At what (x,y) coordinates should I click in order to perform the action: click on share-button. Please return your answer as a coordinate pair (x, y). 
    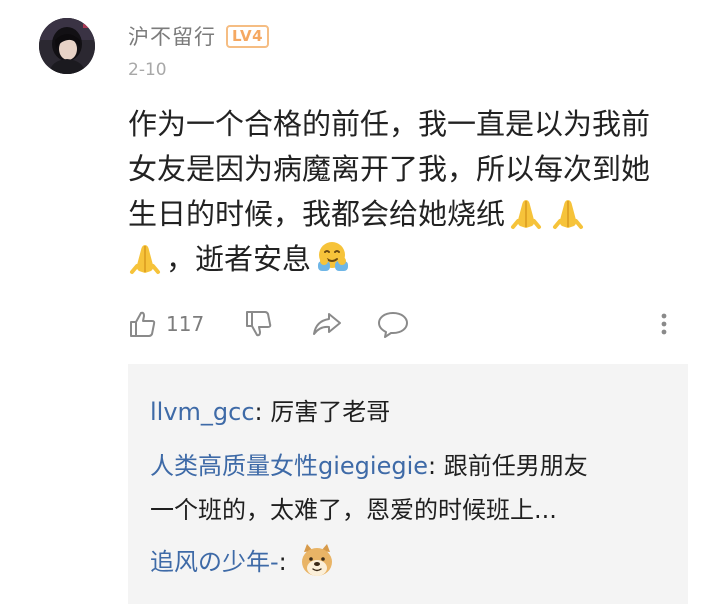
    Looking at the image, I should click on (327, 324).